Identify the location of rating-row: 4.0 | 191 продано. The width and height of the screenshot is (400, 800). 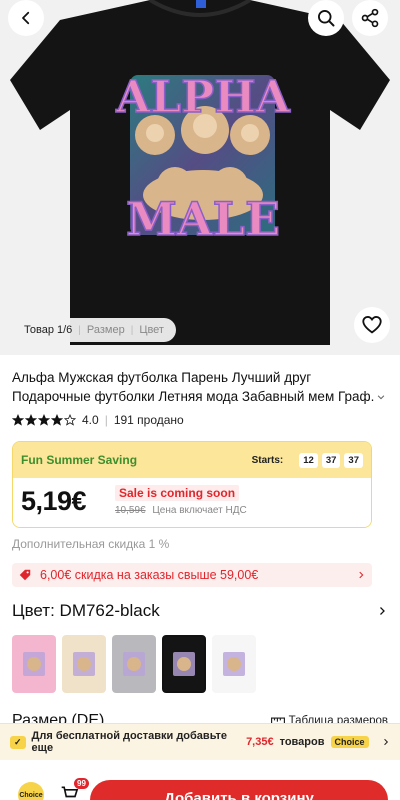
(98, 420).